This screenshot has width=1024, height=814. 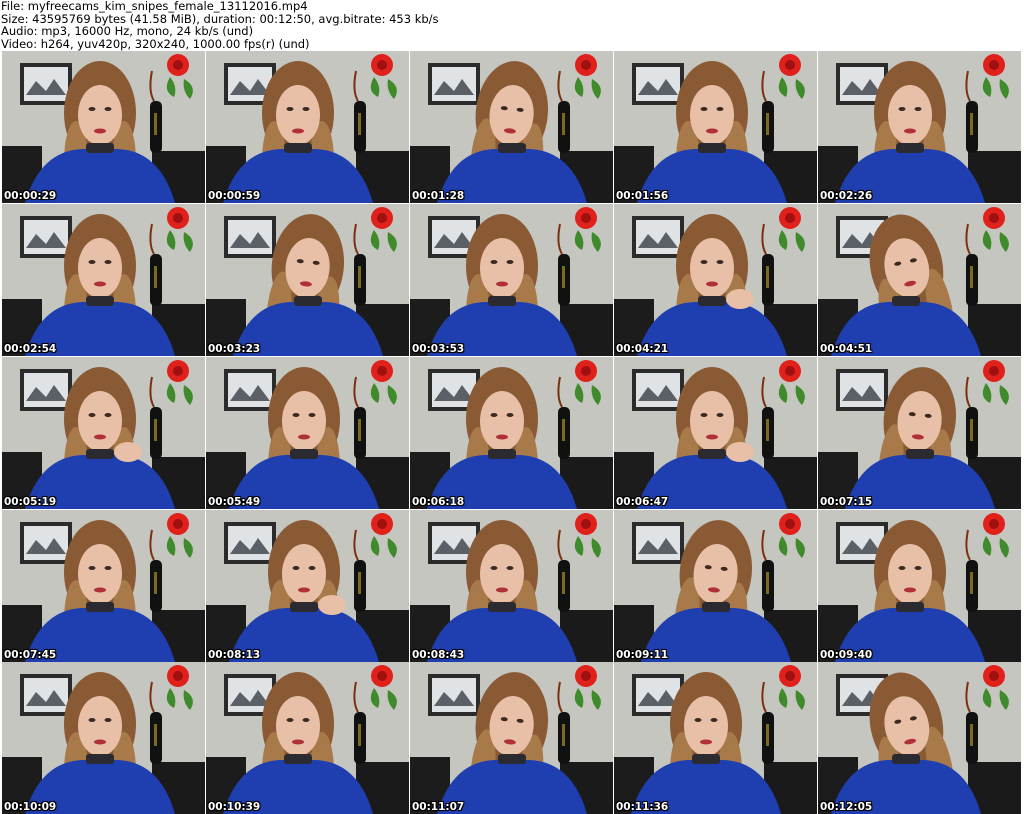 What do you see at coordinates (642, 807) in the screenshot?
I see `thumbnail-timestamp: 00:11:36` at bounding box center [642, 807].